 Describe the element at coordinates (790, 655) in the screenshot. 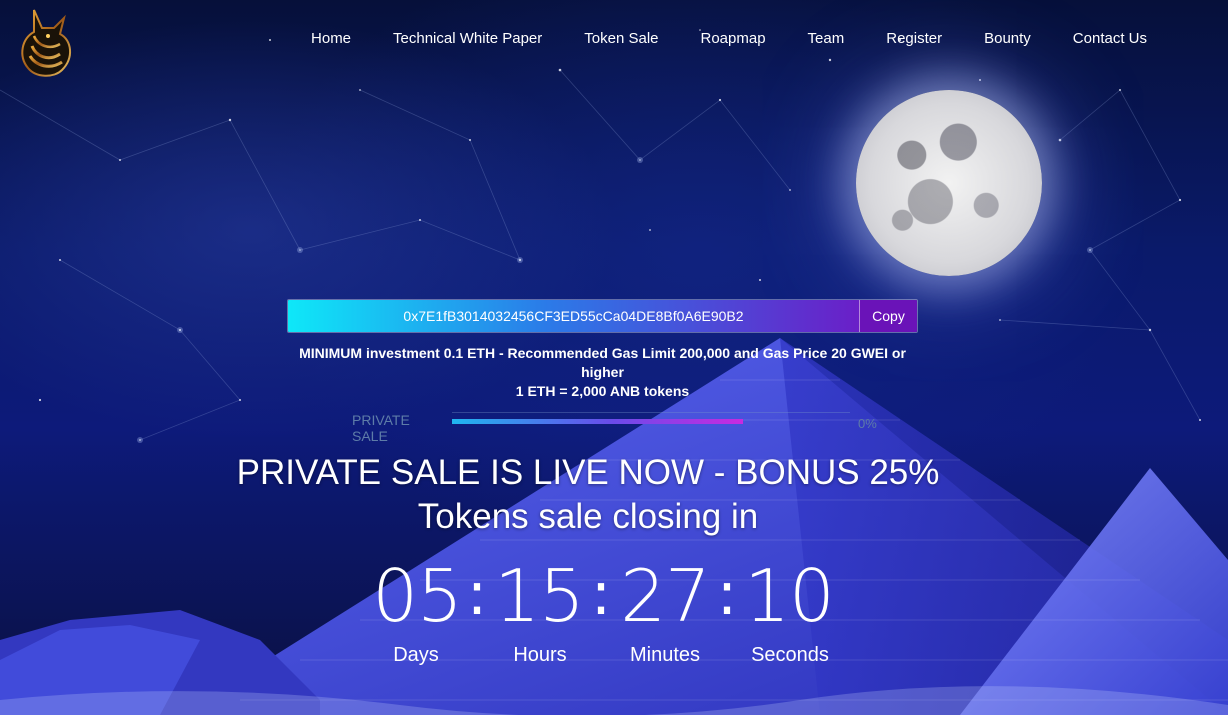

I see `countdown-seconds-label: Seconds` at that location.